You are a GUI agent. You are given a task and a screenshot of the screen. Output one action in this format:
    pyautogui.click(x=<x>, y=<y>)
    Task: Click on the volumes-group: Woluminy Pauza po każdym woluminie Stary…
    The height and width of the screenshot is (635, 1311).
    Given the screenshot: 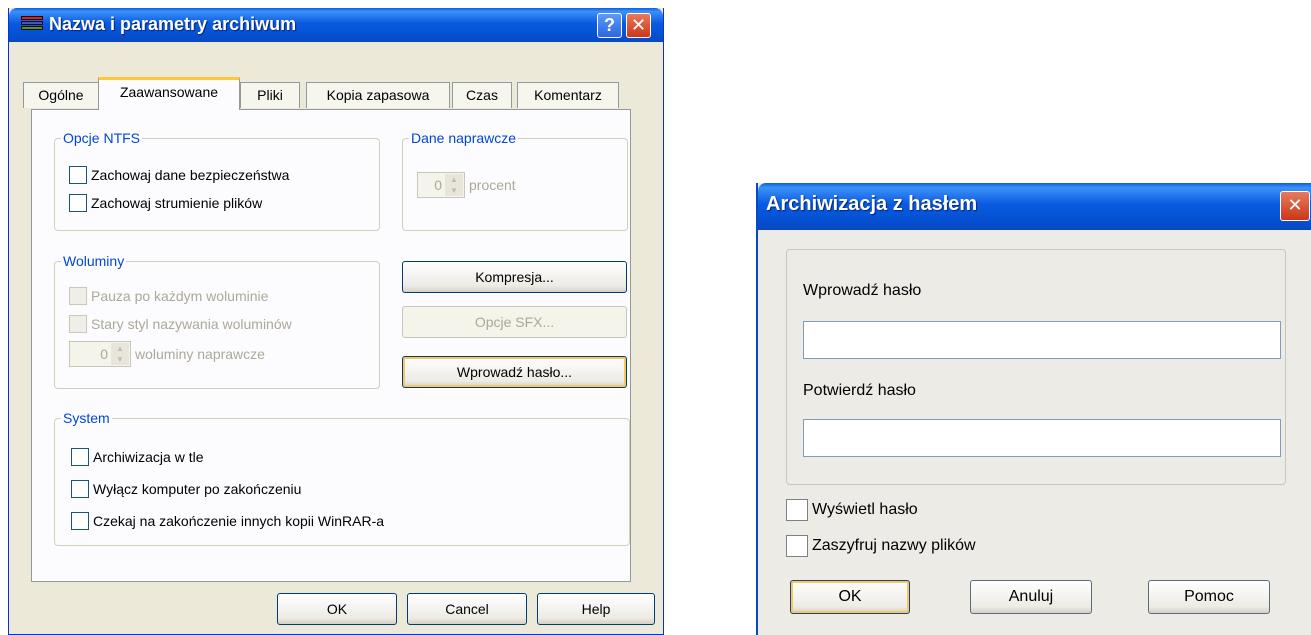 What is the action you would take?
    pyautogui.click(x=217, y=321)
    